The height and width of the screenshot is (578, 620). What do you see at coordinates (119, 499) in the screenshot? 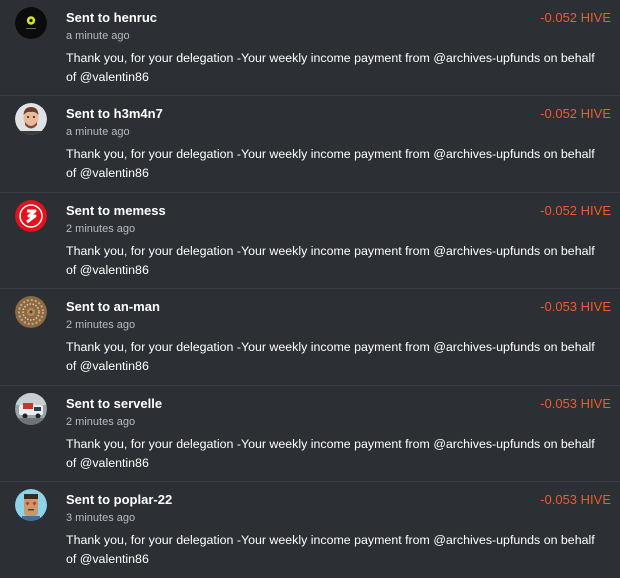
I see `transaction-title: Sent to poplar-22` at bounding box center [119, 499].